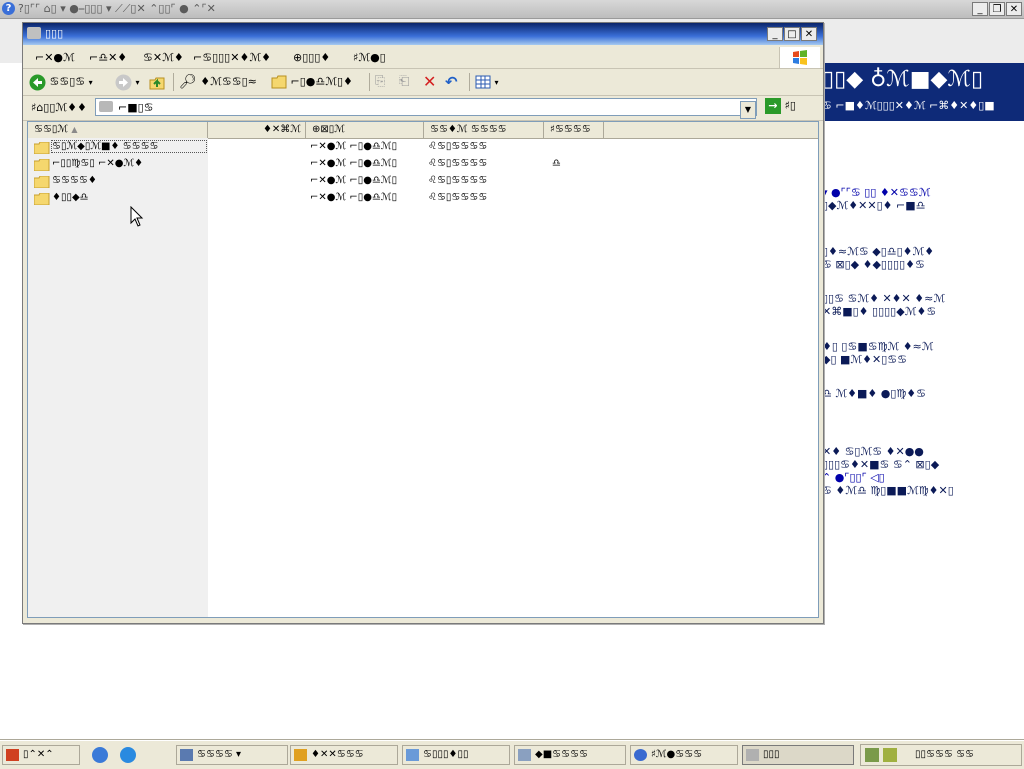 The image size is (1024, 769). Describe the element at coordinates (321, 81) in the screenshot. I see `folders-label: ⌐▯●♎ℳ▯♦` at that location.